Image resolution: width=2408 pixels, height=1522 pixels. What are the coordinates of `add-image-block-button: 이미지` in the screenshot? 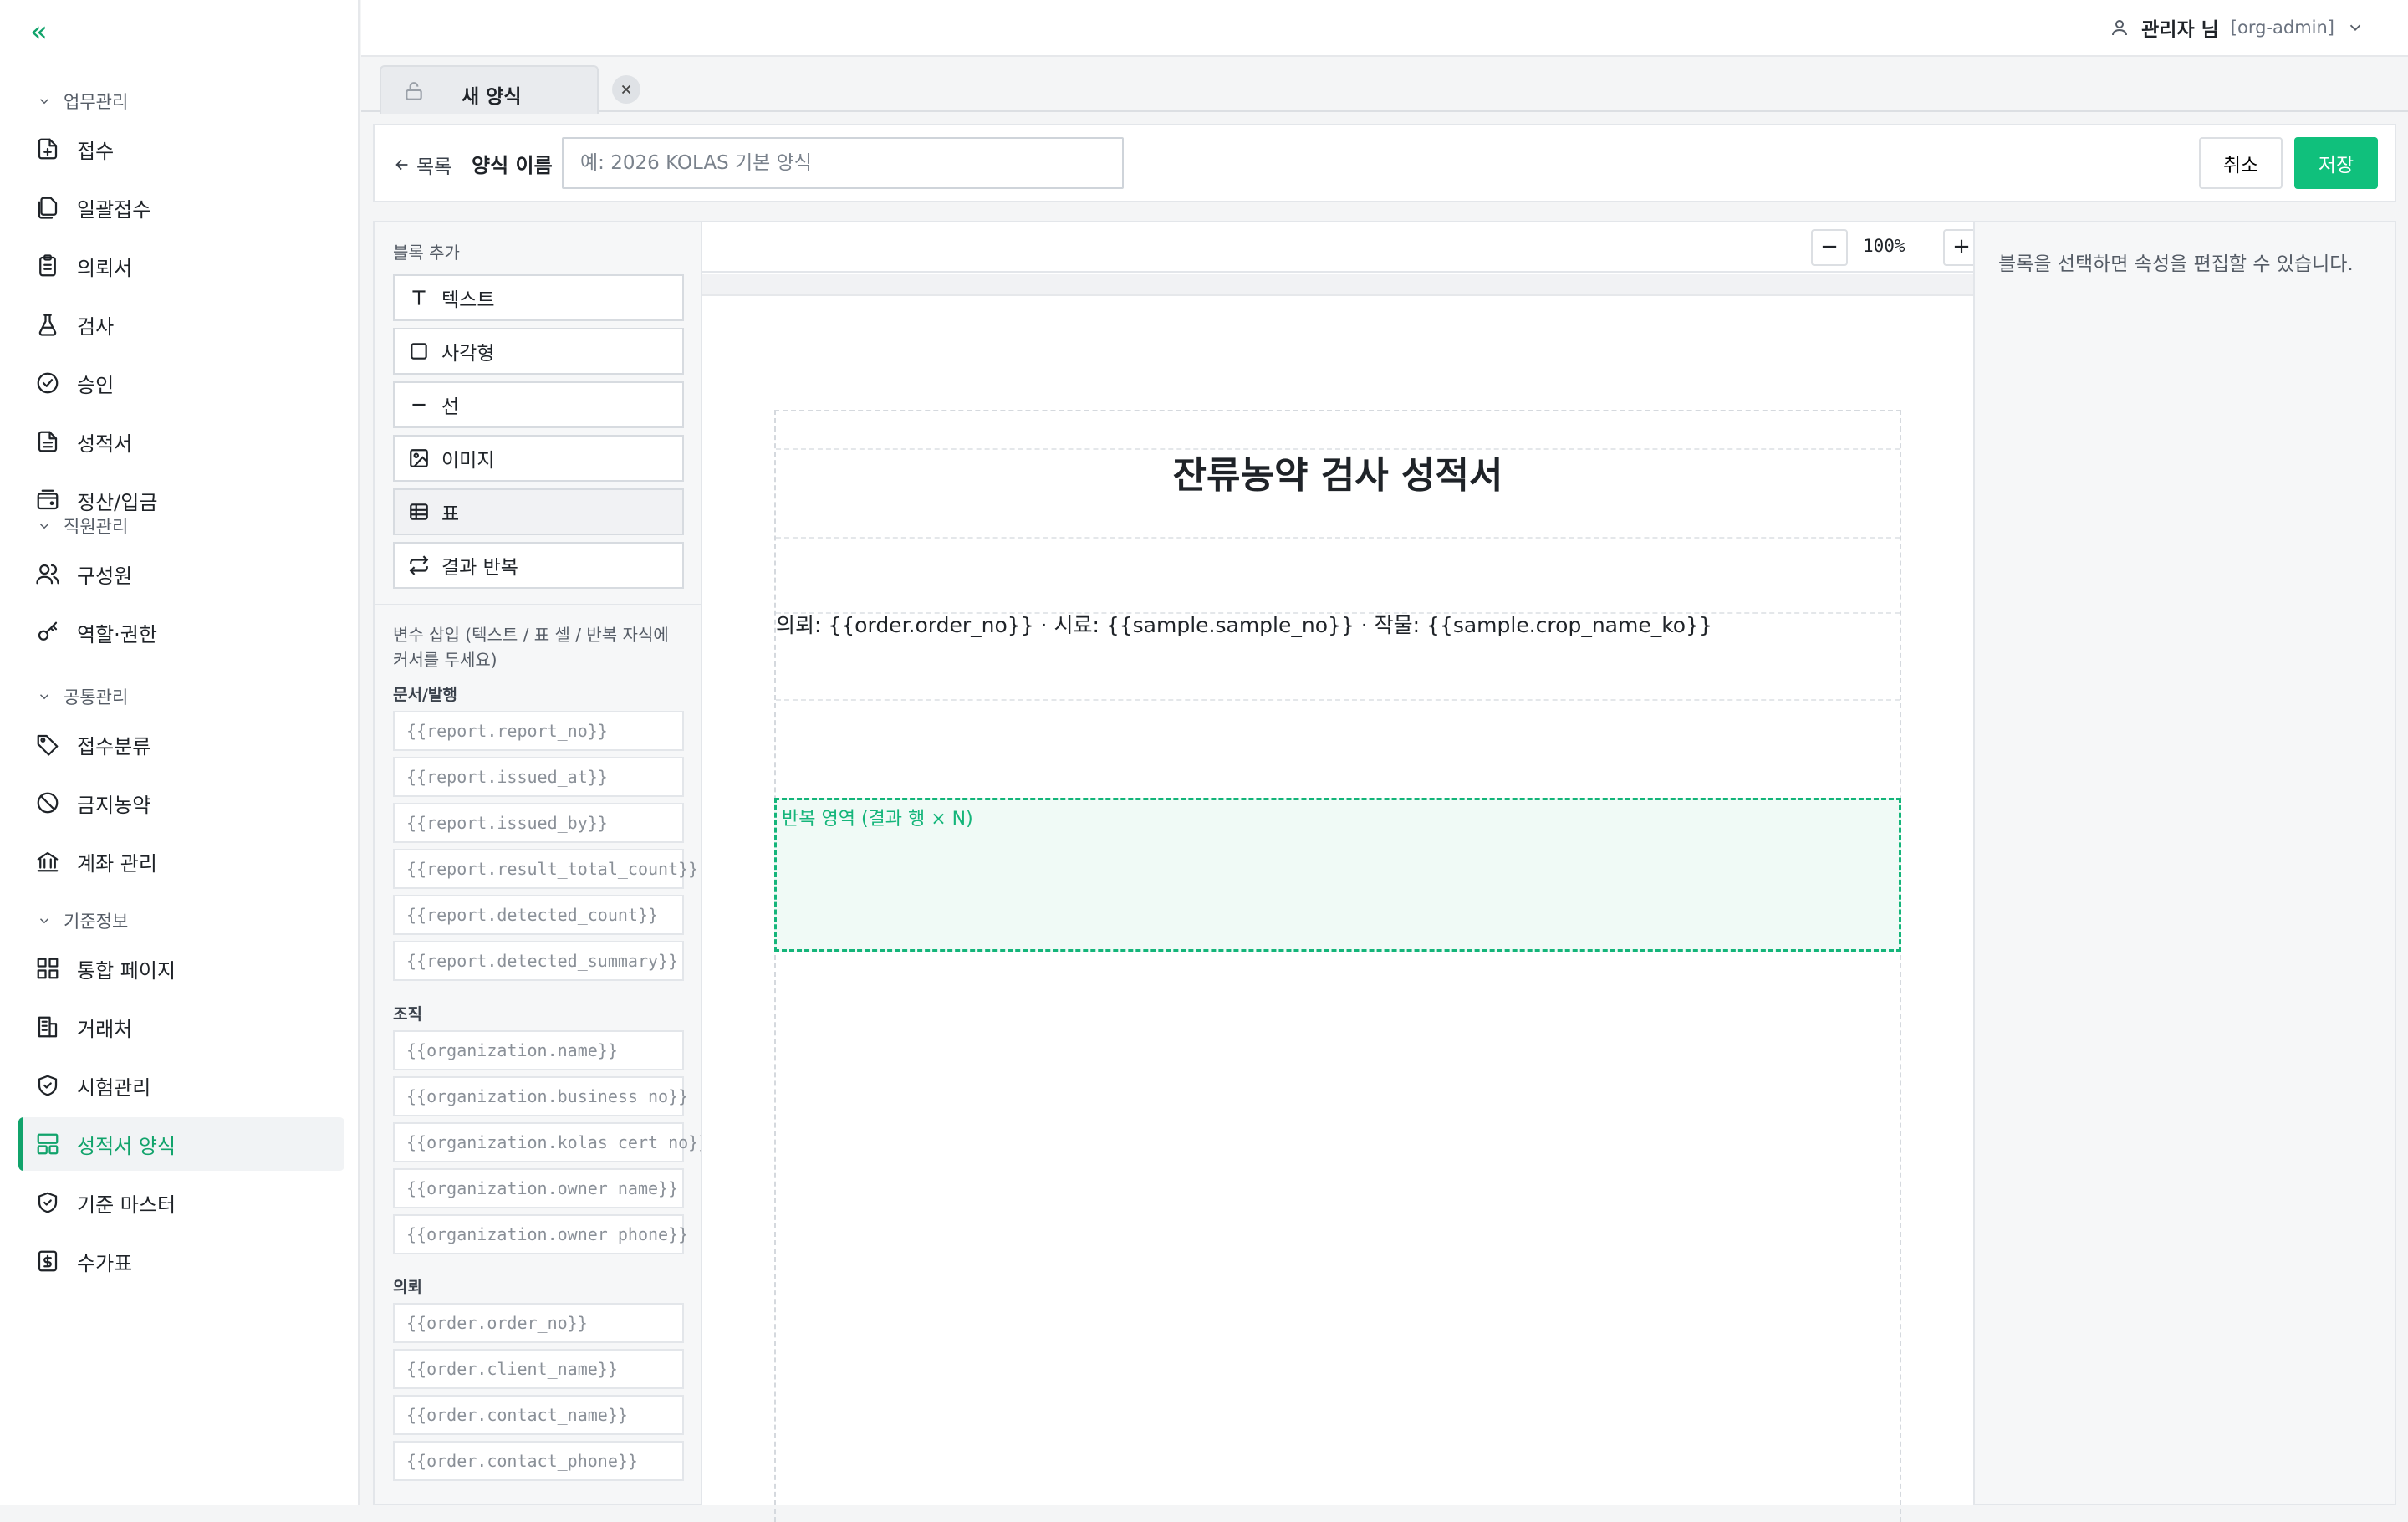 It's located at (538, 458).